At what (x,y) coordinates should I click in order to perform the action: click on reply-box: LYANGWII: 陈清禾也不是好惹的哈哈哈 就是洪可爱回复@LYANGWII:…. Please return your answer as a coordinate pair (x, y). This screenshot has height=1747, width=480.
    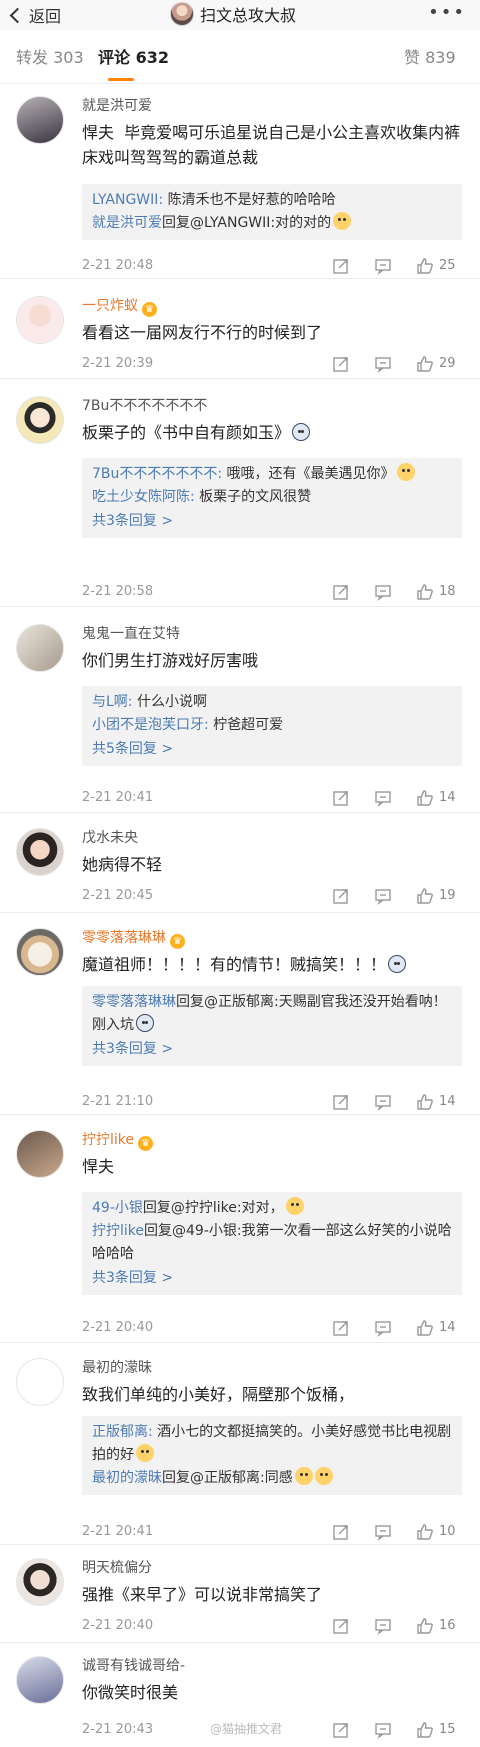
    Looking at the image, I should click on (272, 212).